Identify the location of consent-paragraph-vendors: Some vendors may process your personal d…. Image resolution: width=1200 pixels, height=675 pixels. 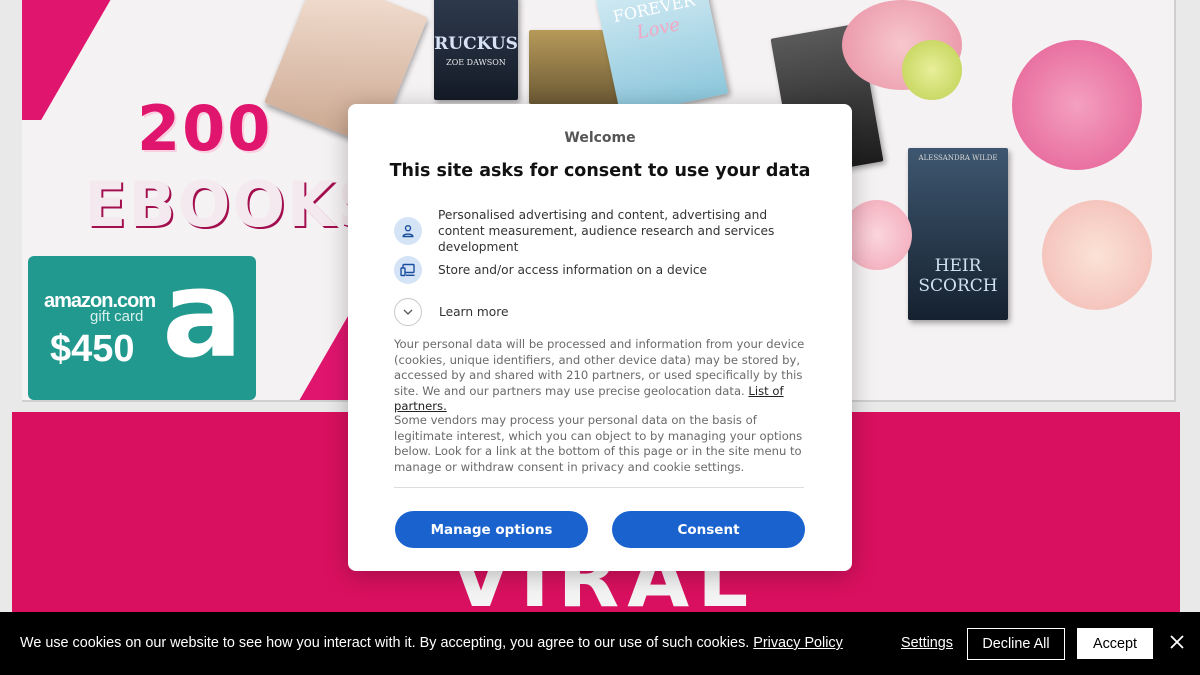
(598, 443).